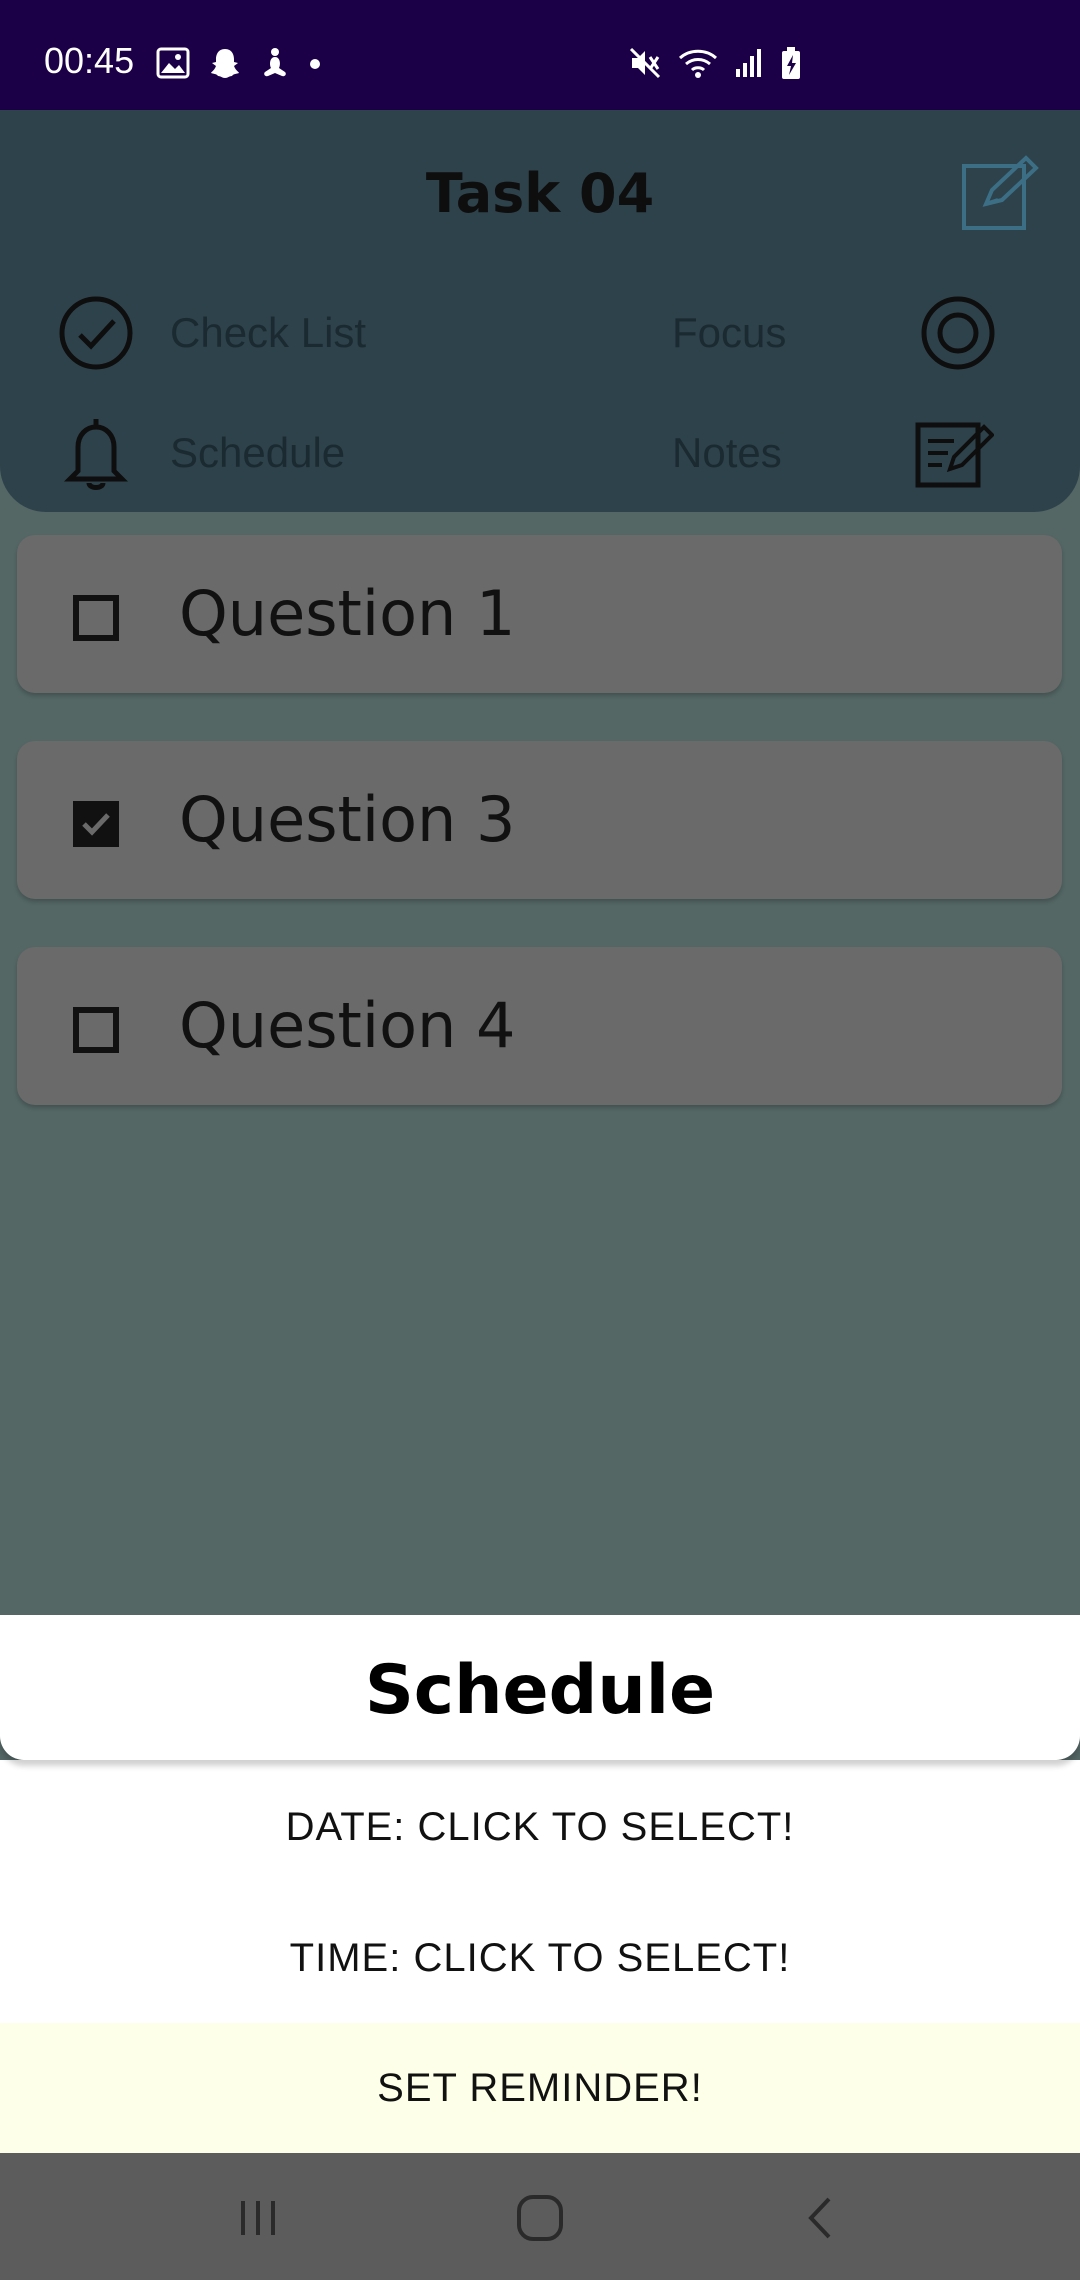 This screenshot has width=1080, height=2280. I want to click on status-right-icons, so click(715, 65).